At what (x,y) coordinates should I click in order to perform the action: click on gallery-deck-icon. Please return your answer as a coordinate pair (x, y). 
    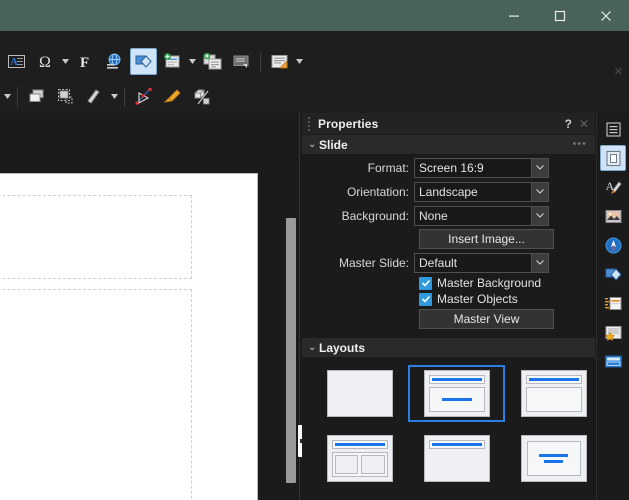
    Looking at the image, I should click on (613, 216).